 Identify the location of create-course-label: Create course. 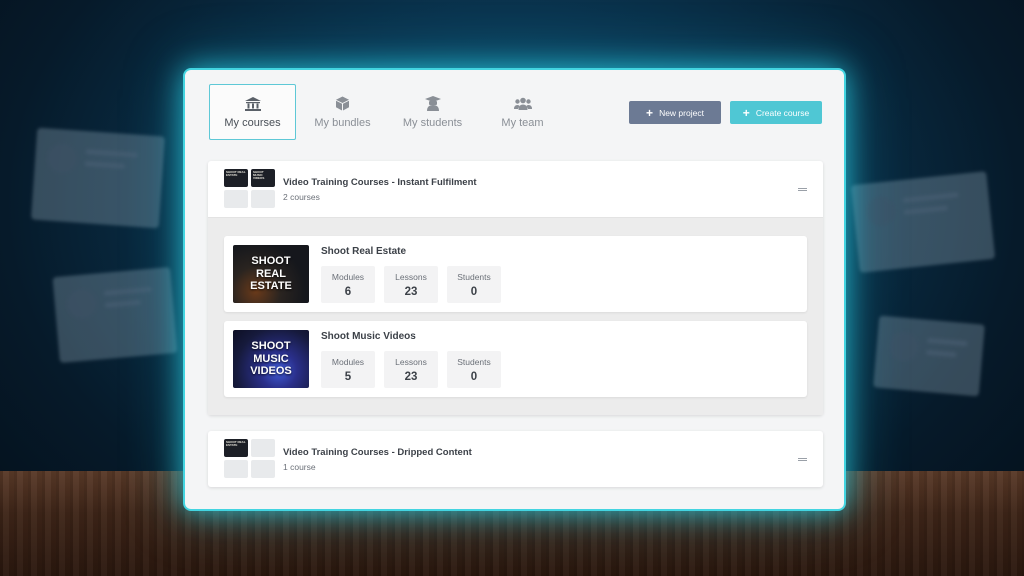
(782, 112).